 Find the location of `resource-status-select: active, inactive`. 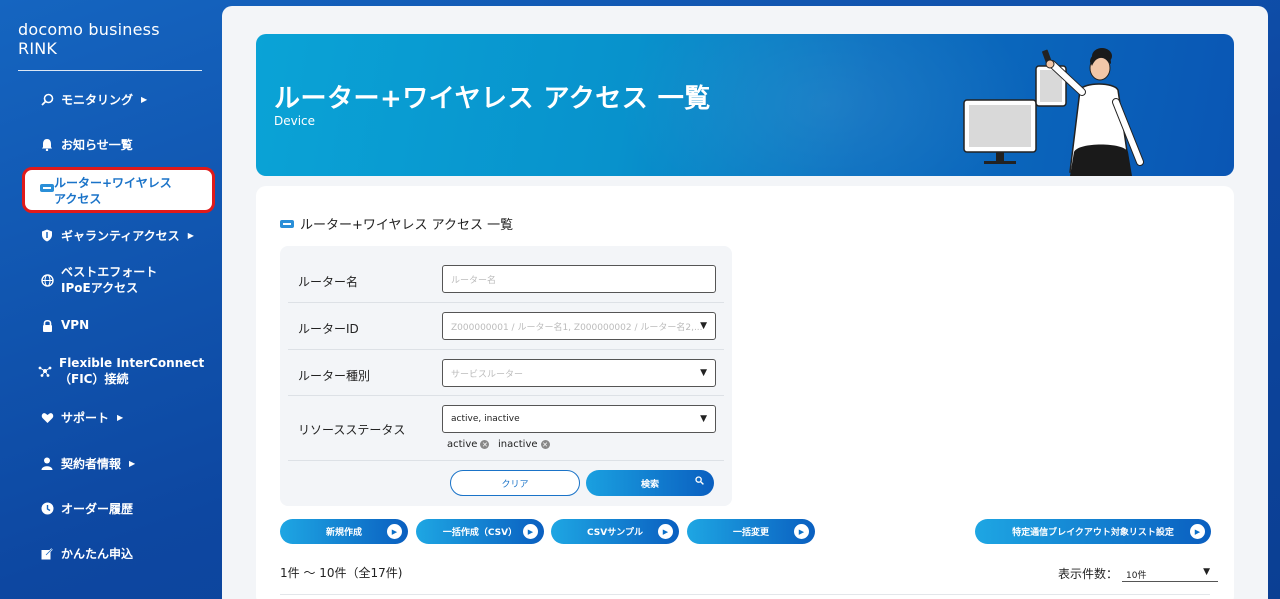

resource-status-select: active, inactive is located at coordinates (579, 419).